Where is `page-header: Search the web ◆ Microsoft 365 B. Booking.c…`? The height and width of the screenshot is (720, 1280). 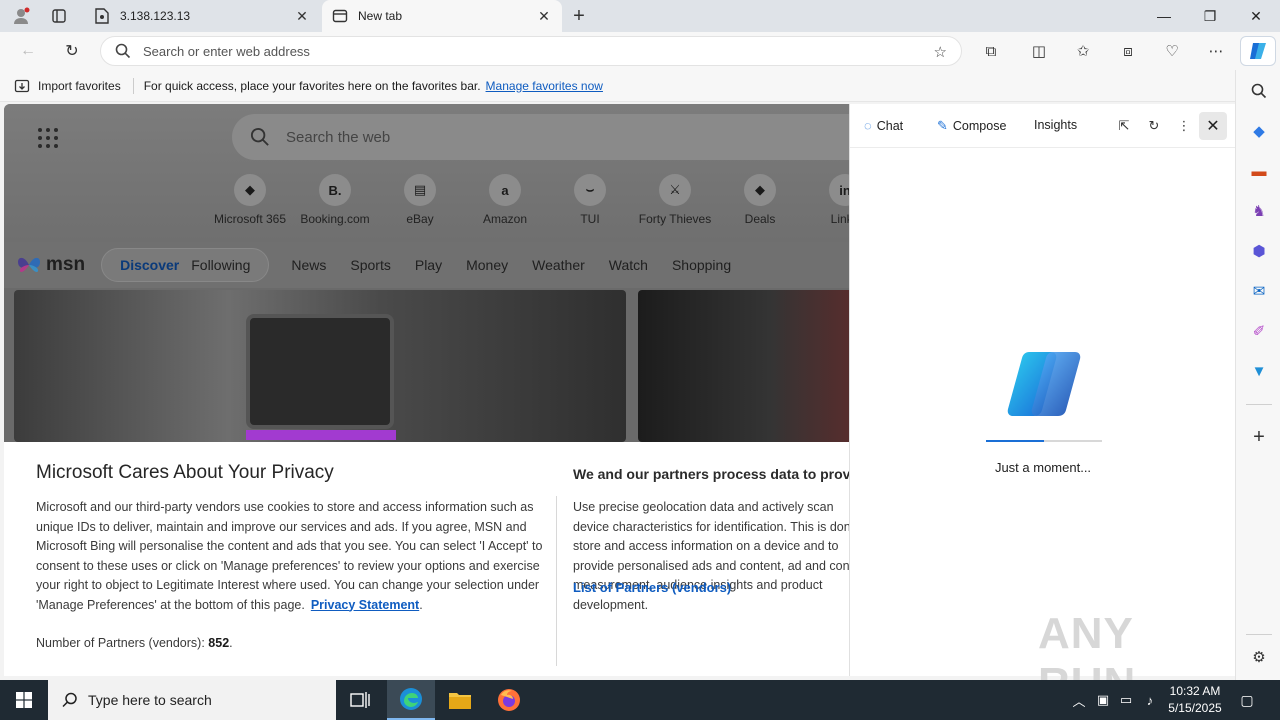 page-header: Search the web ◆ Microsoft 365 B. Booking.c… is located at coordinates (426, 173).